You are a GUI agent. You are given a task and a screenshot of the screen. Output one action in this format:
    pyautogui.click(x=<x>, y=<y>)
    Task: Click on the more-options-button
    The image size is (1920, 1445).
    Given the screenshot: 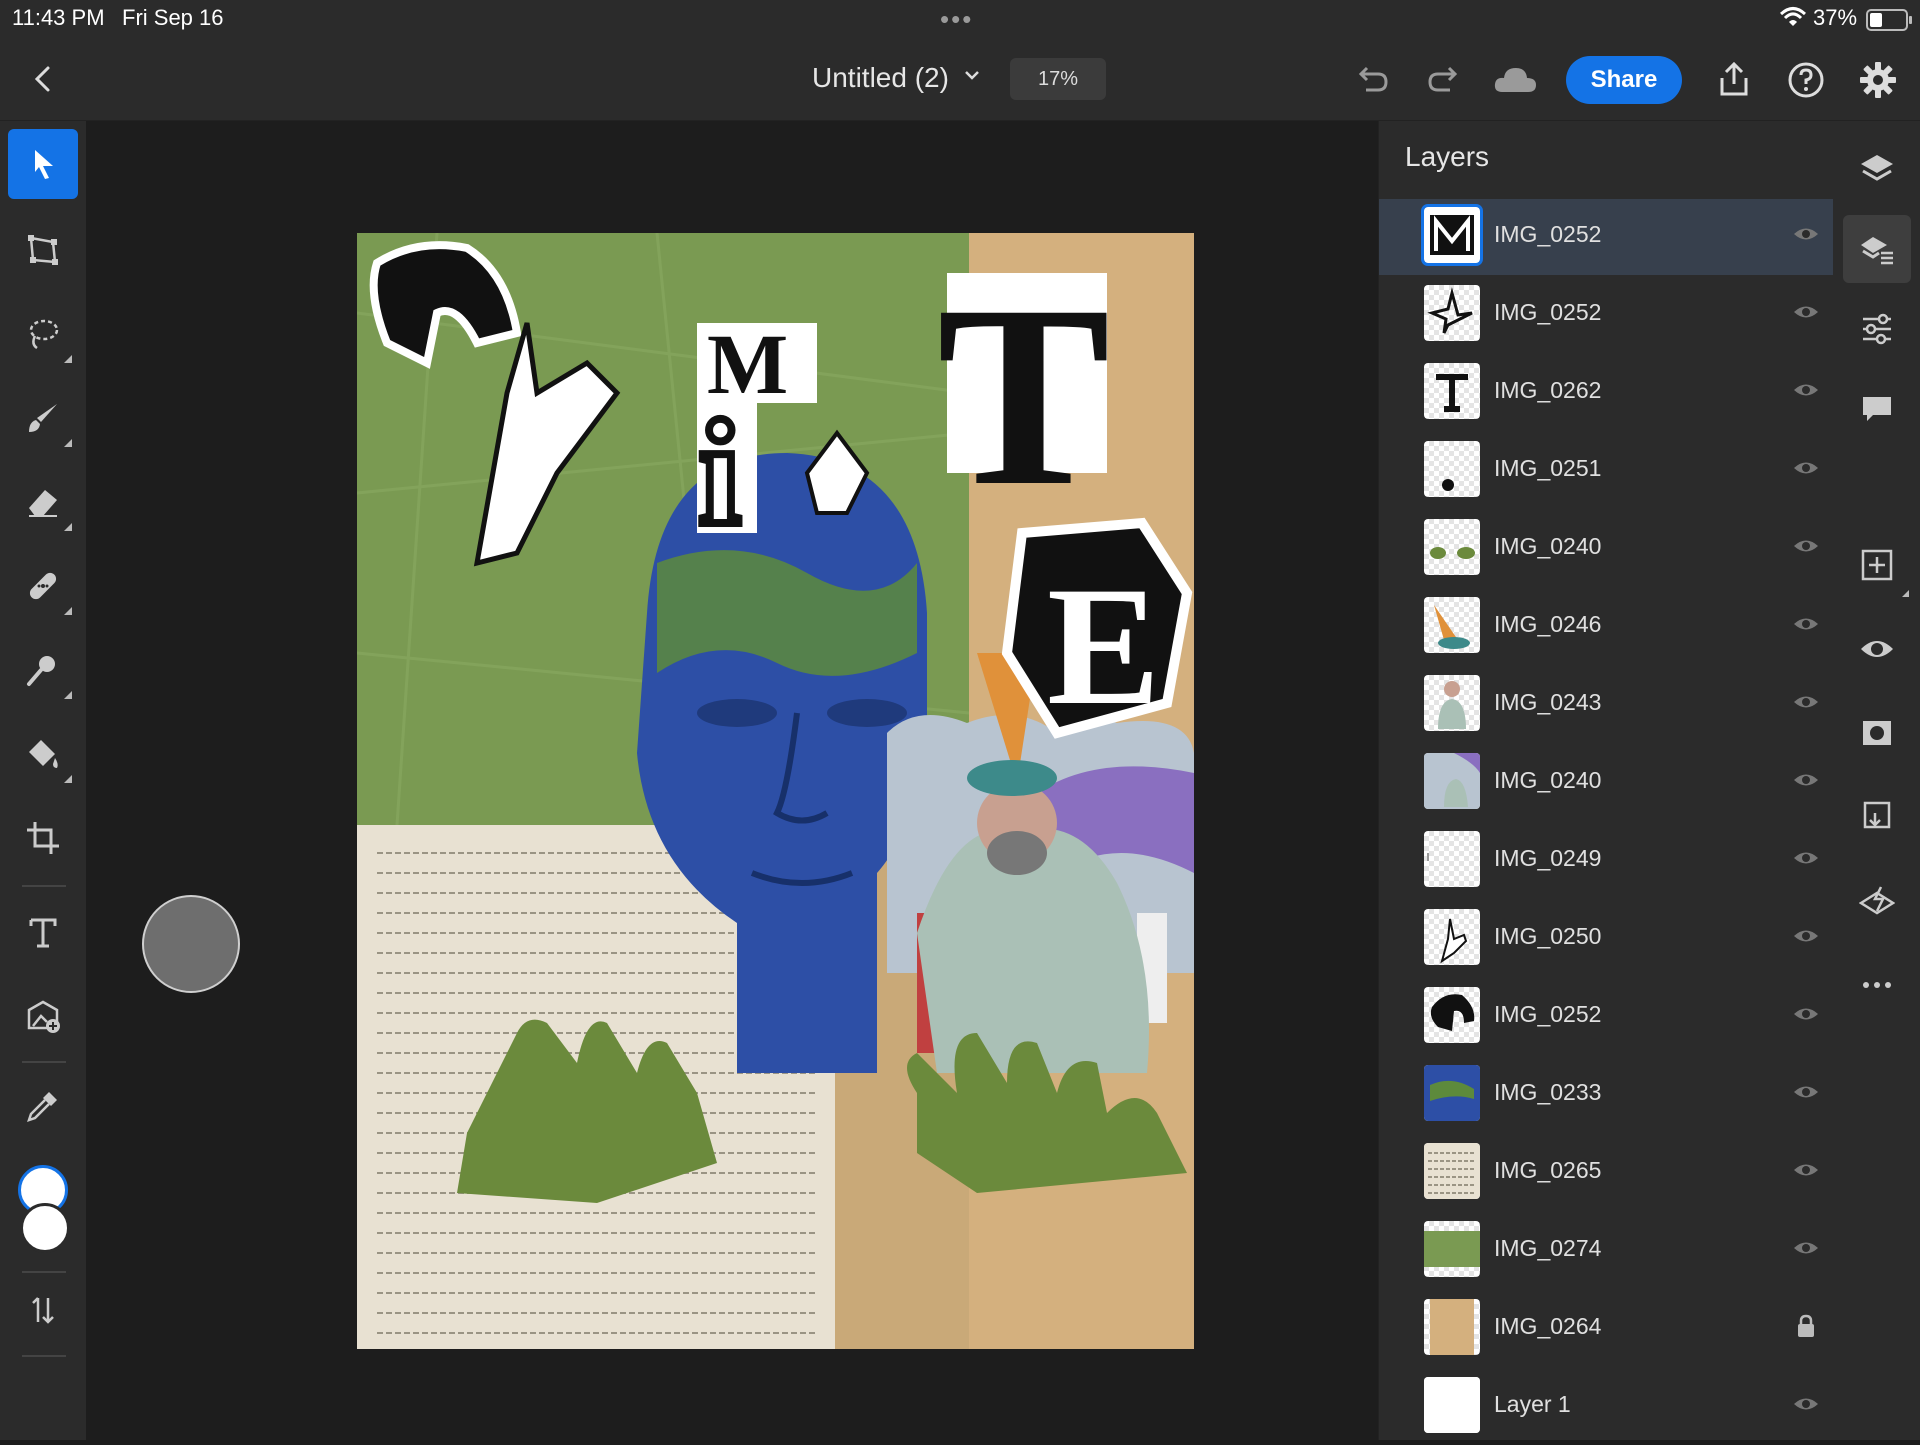 What is the action you would take?
    pyautogui.click(x=1877, y=985)
    